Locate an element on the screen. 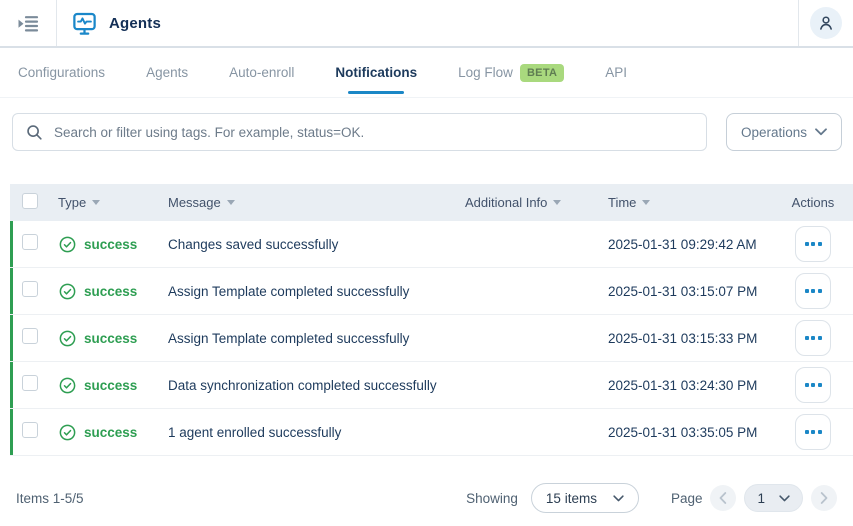 This screenshot has width=853, height=526. user-icon is located at coordinates (826, 23).